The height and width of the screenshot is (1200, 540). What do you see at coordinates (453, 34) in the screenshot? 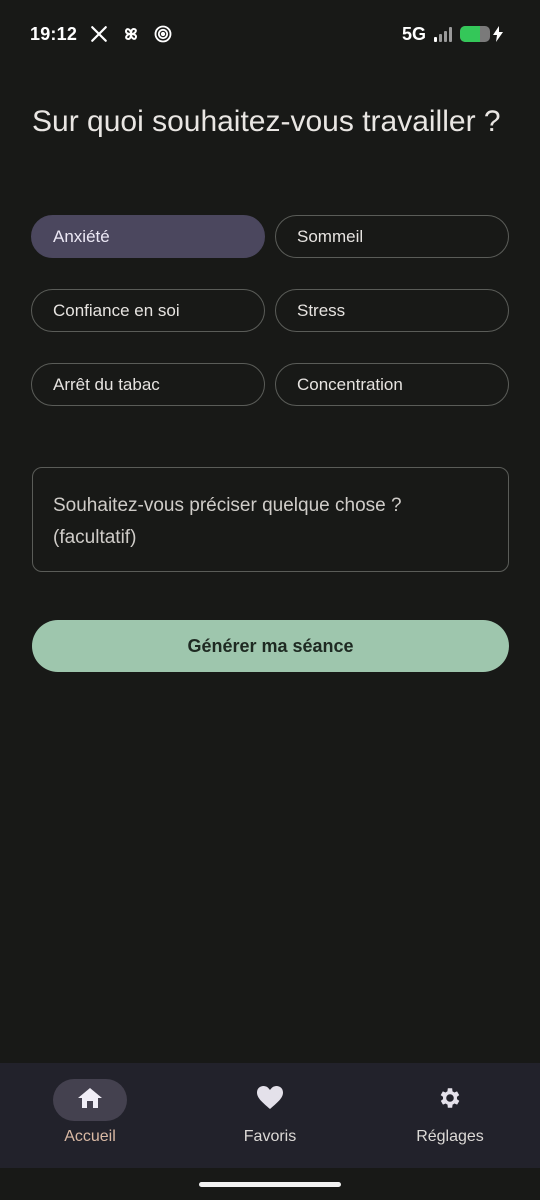
I see `status-right: 5G` at bounding box center [453, 34].